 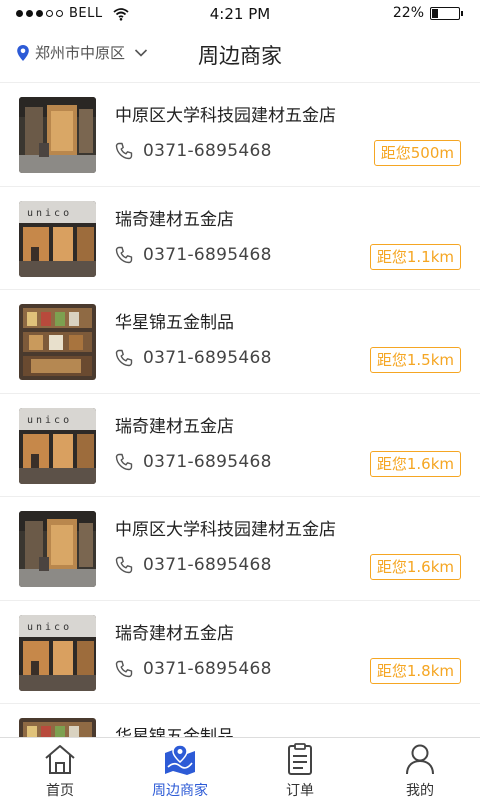 I want to click on tab-label-profile: 我的, so click(x=420, y=791).